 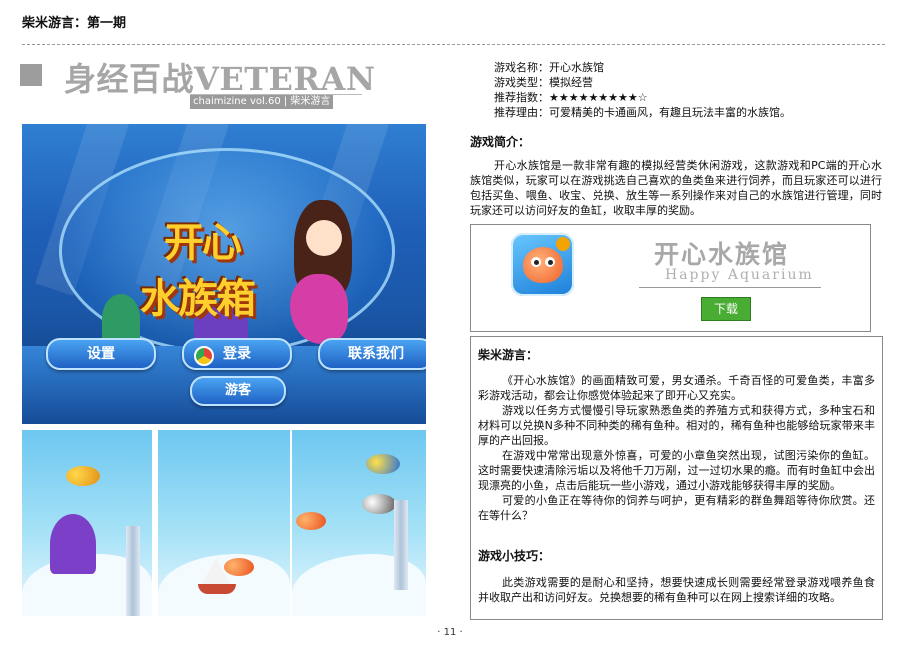 I want to click on intro-heading: 游戏简介：, so click(x=500, y=142).